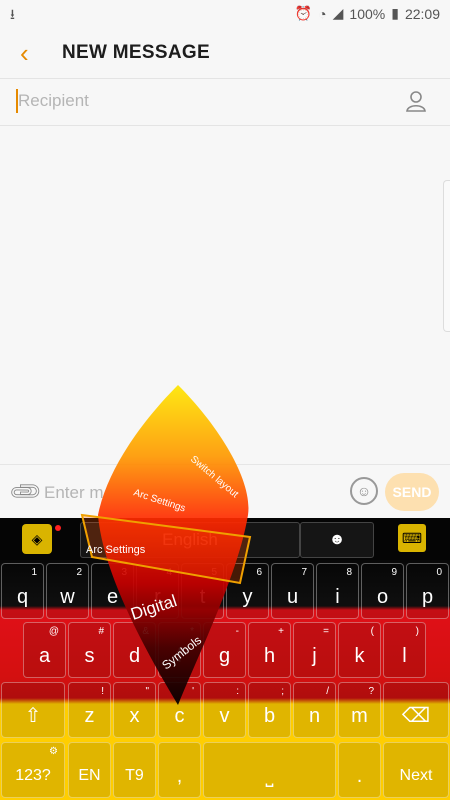  I want to click on key-j: = j, so click(314, 650).